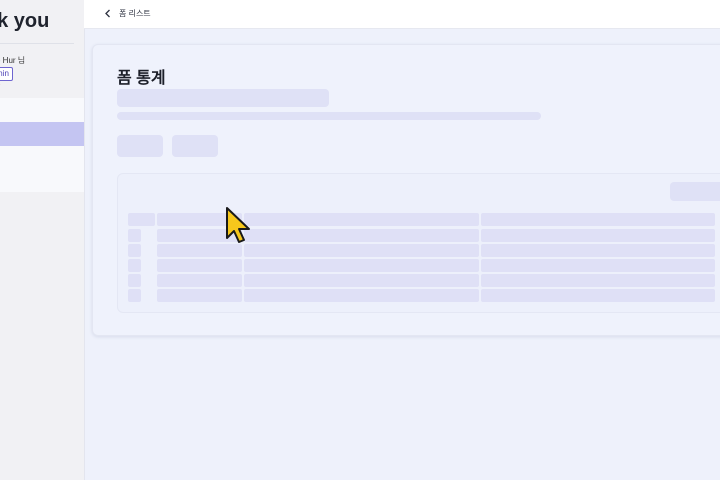  What do you see at coordinates (223, 98) in the screenshot?
I see `subtitle-skeleton` at bounding box center [223, 98].